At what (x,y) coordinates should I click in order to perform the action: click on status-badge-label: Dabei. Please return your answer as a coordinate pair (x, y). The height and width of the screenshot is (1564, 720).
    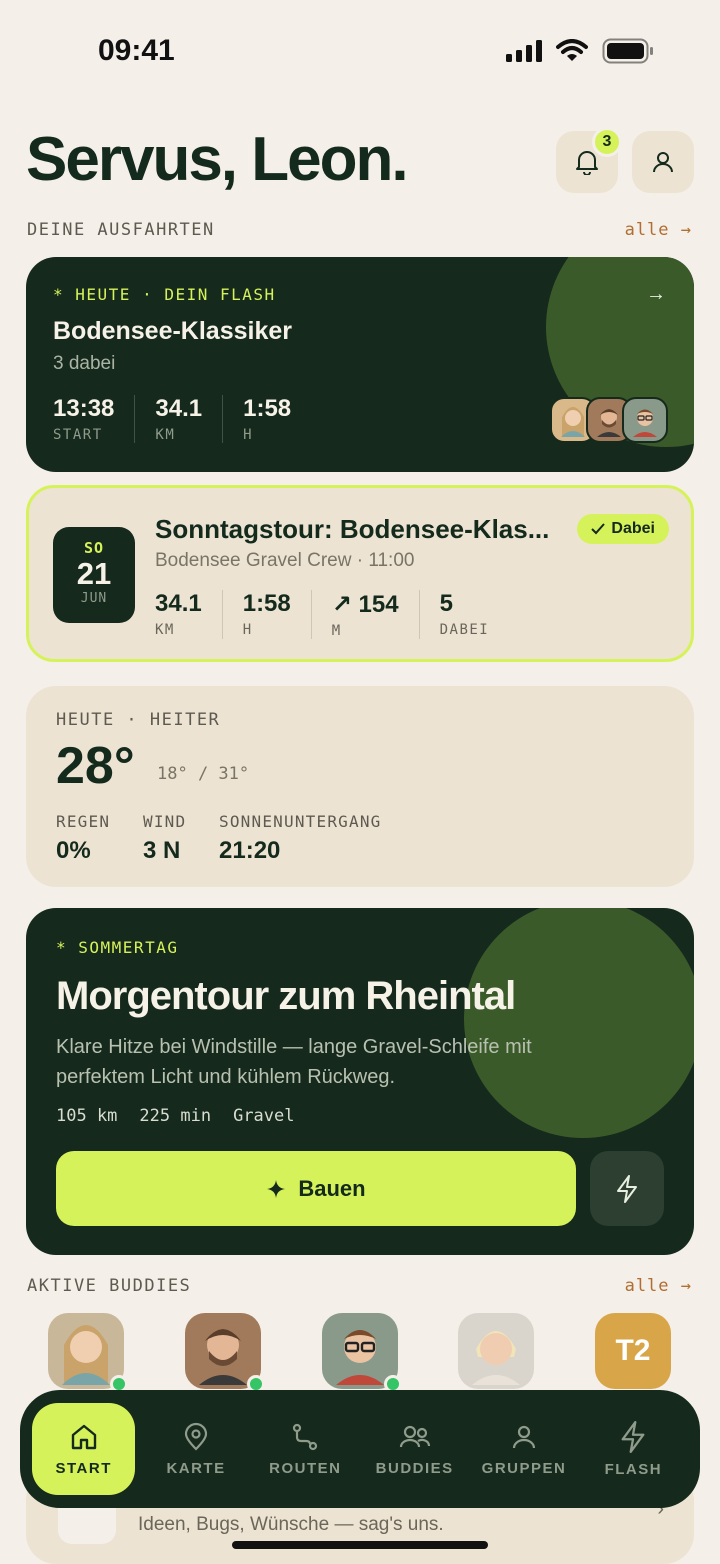
    Looking at the image, I should click on (633, 528).